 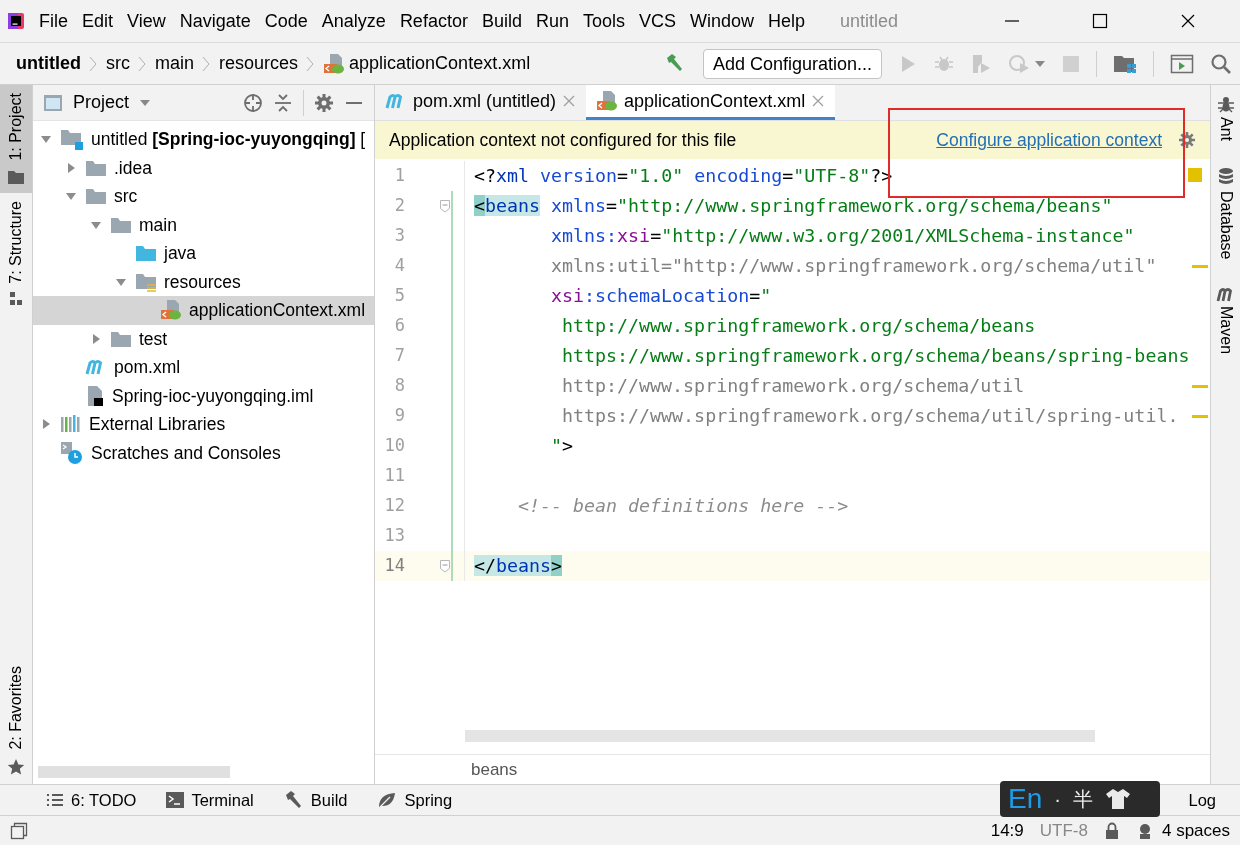 I want to click on tree-item: resources, so click(x=203, y=281).